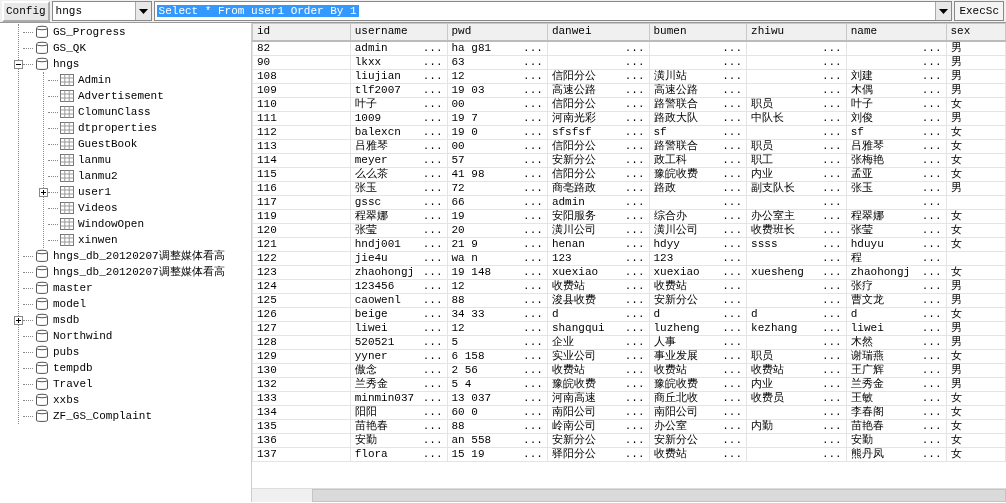 This screenshot has height=503, width=1006. What do you see at coordinates (67, 48) in the screenshot?
I see `tree-item: GS_QK` at bounding box center [67, 48].